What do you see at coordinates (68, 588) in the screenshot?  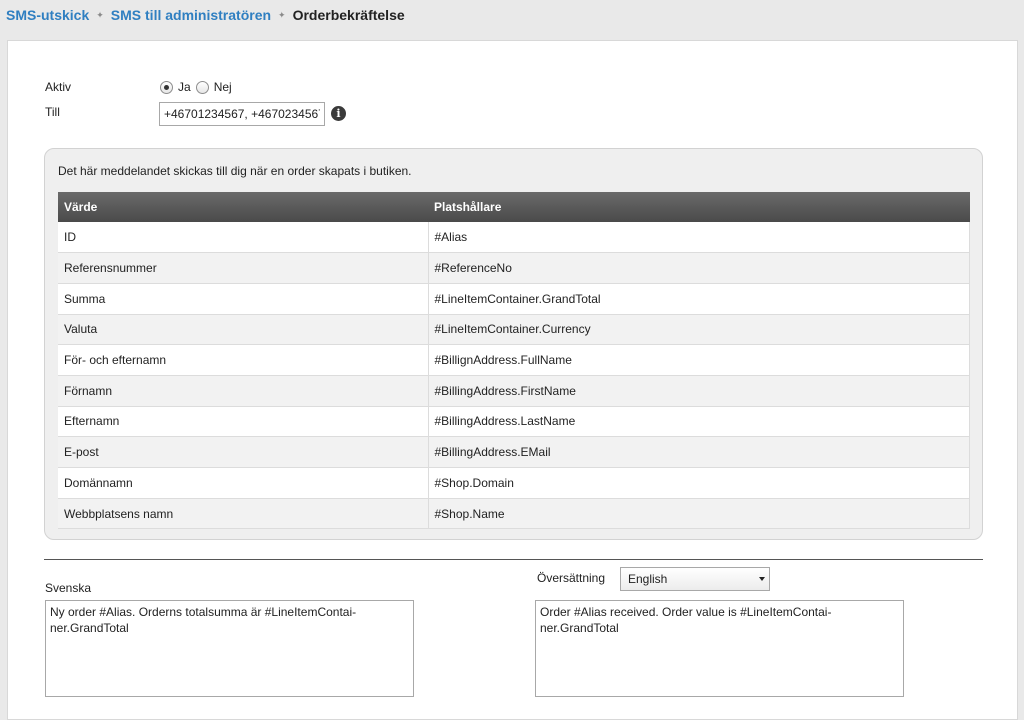 I see `source-language-label: Svenska` at bounding box center [68, 588].